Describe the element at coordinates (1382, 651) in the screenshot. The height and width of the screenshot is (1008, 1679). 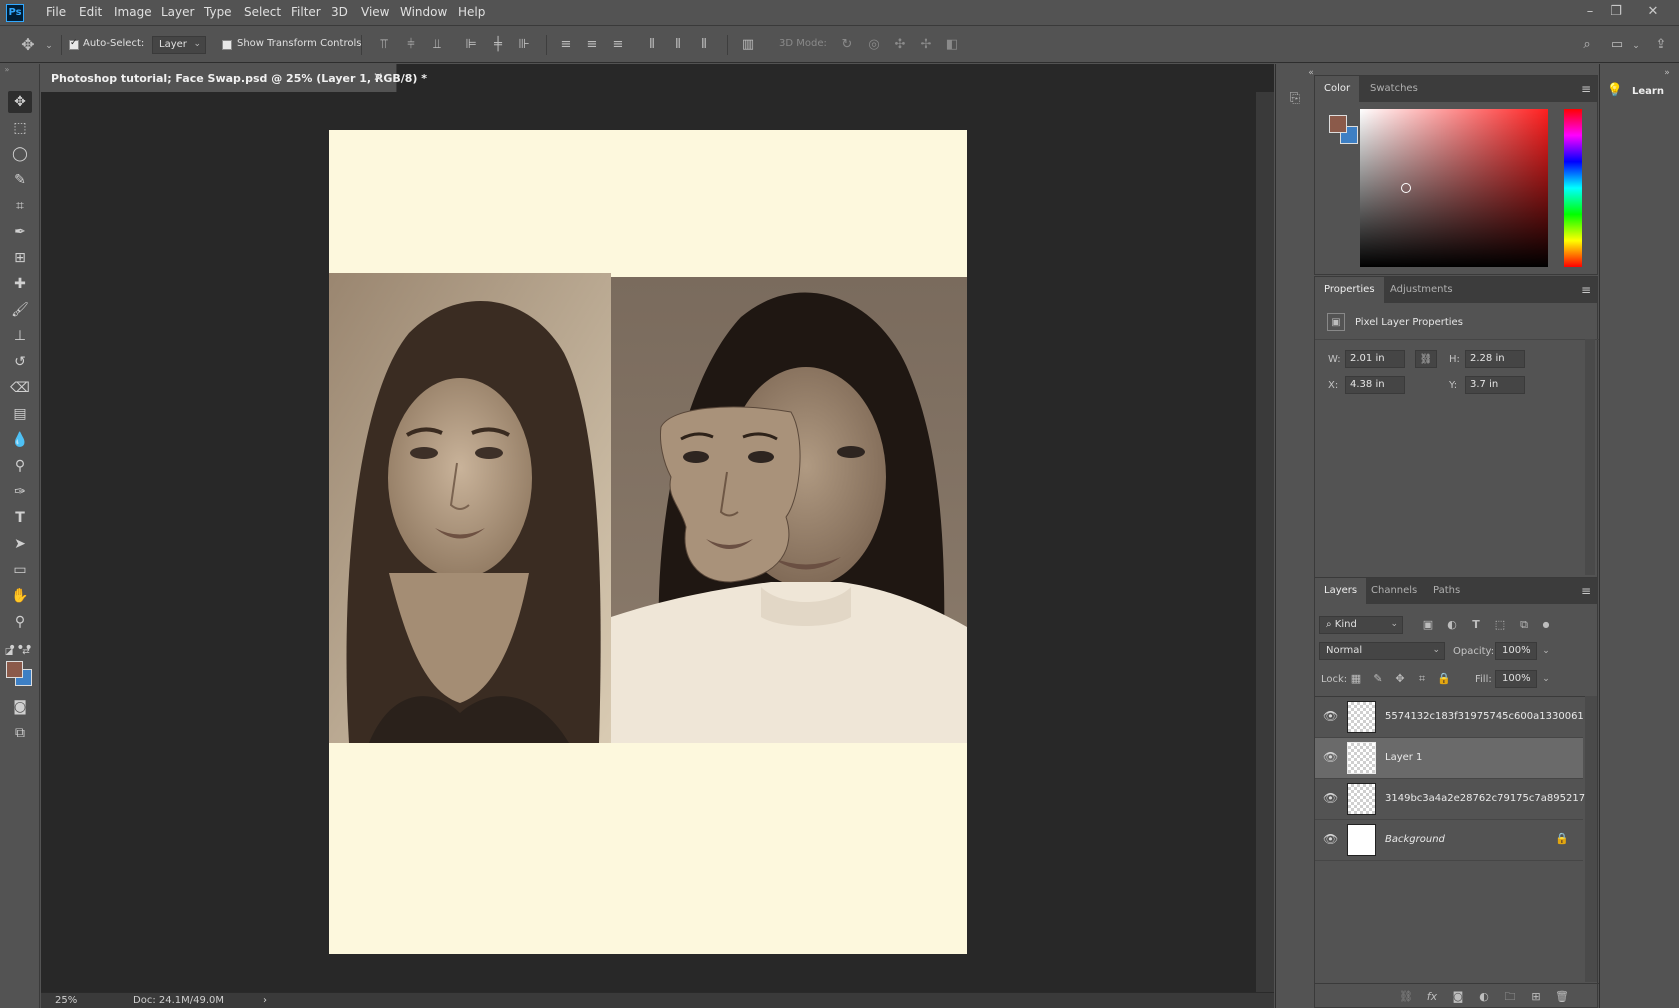
I see `blend-mode-dropdown: Normal ⌄` at that location.